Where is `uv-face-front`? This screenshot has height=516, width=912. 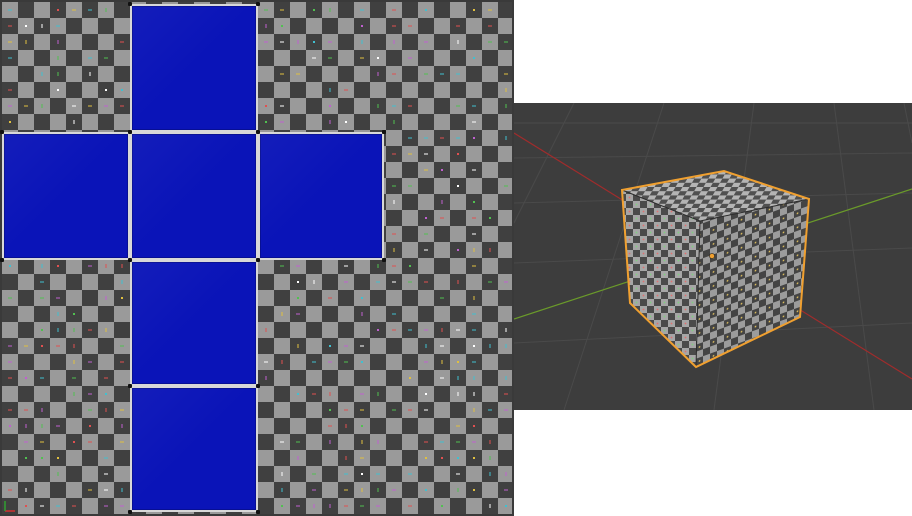 uv-face-front is located at coordinates (194, 196).